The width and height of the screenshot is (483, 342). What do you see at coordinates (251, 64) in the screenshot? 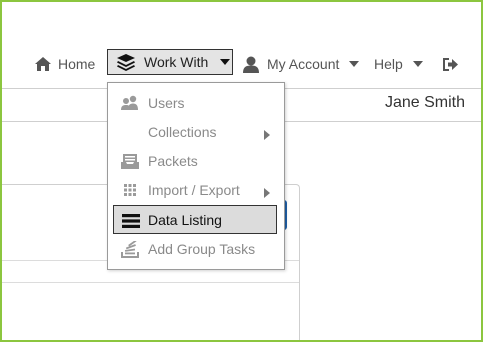
I see `user-icon` at bounding box center [251, 64].